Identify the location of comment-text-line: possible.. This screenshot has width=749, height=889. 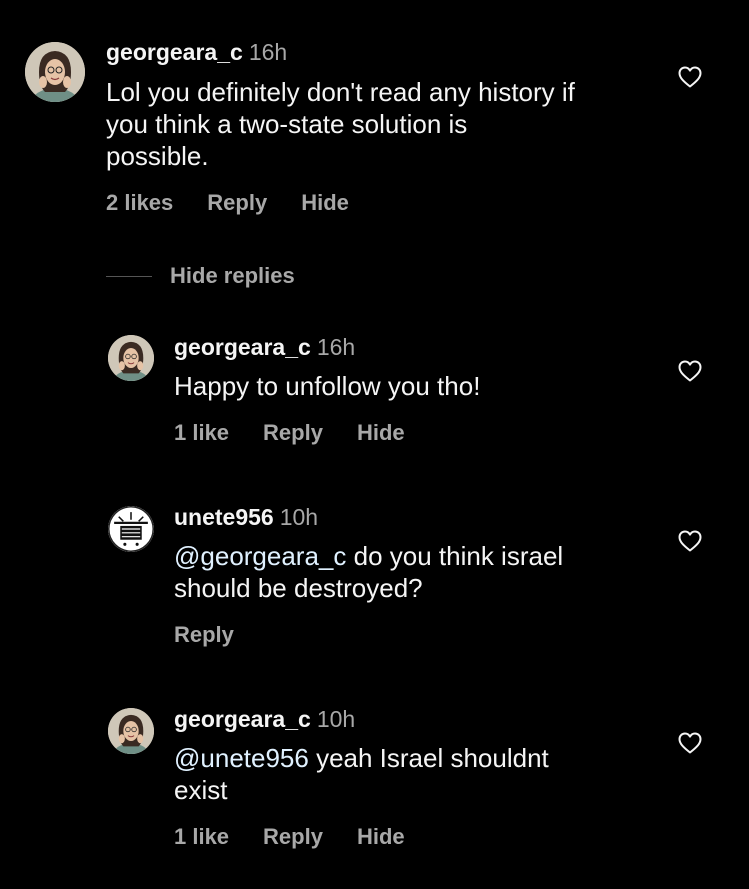
(157, 156).